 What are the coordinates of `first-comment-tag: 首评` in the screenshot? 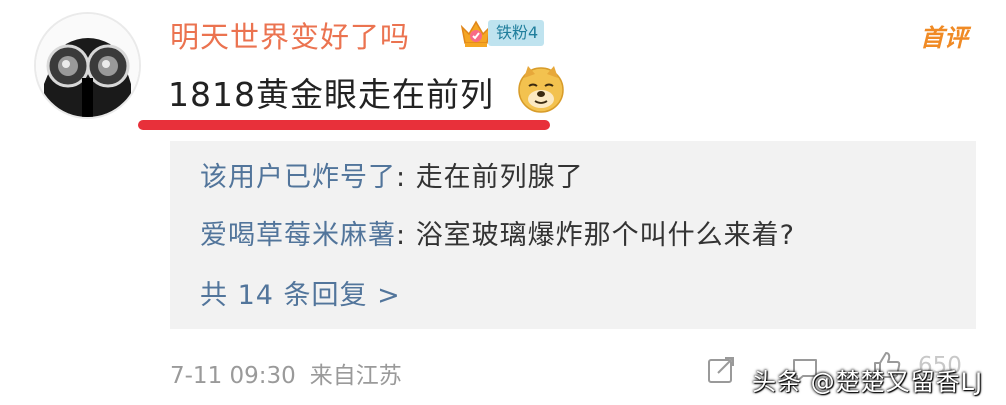 It's located at (944, 38).